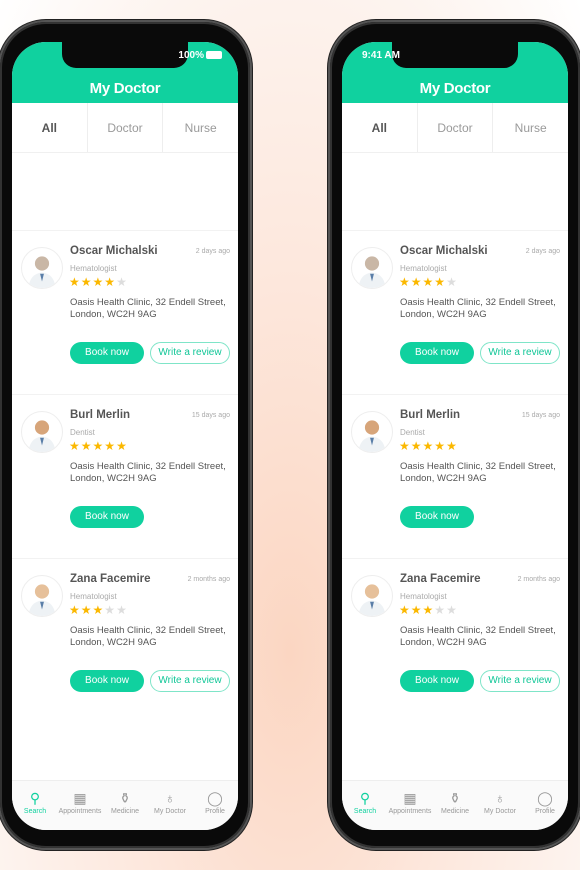  I want to click on status-battery: 100%, so click(200, 55).